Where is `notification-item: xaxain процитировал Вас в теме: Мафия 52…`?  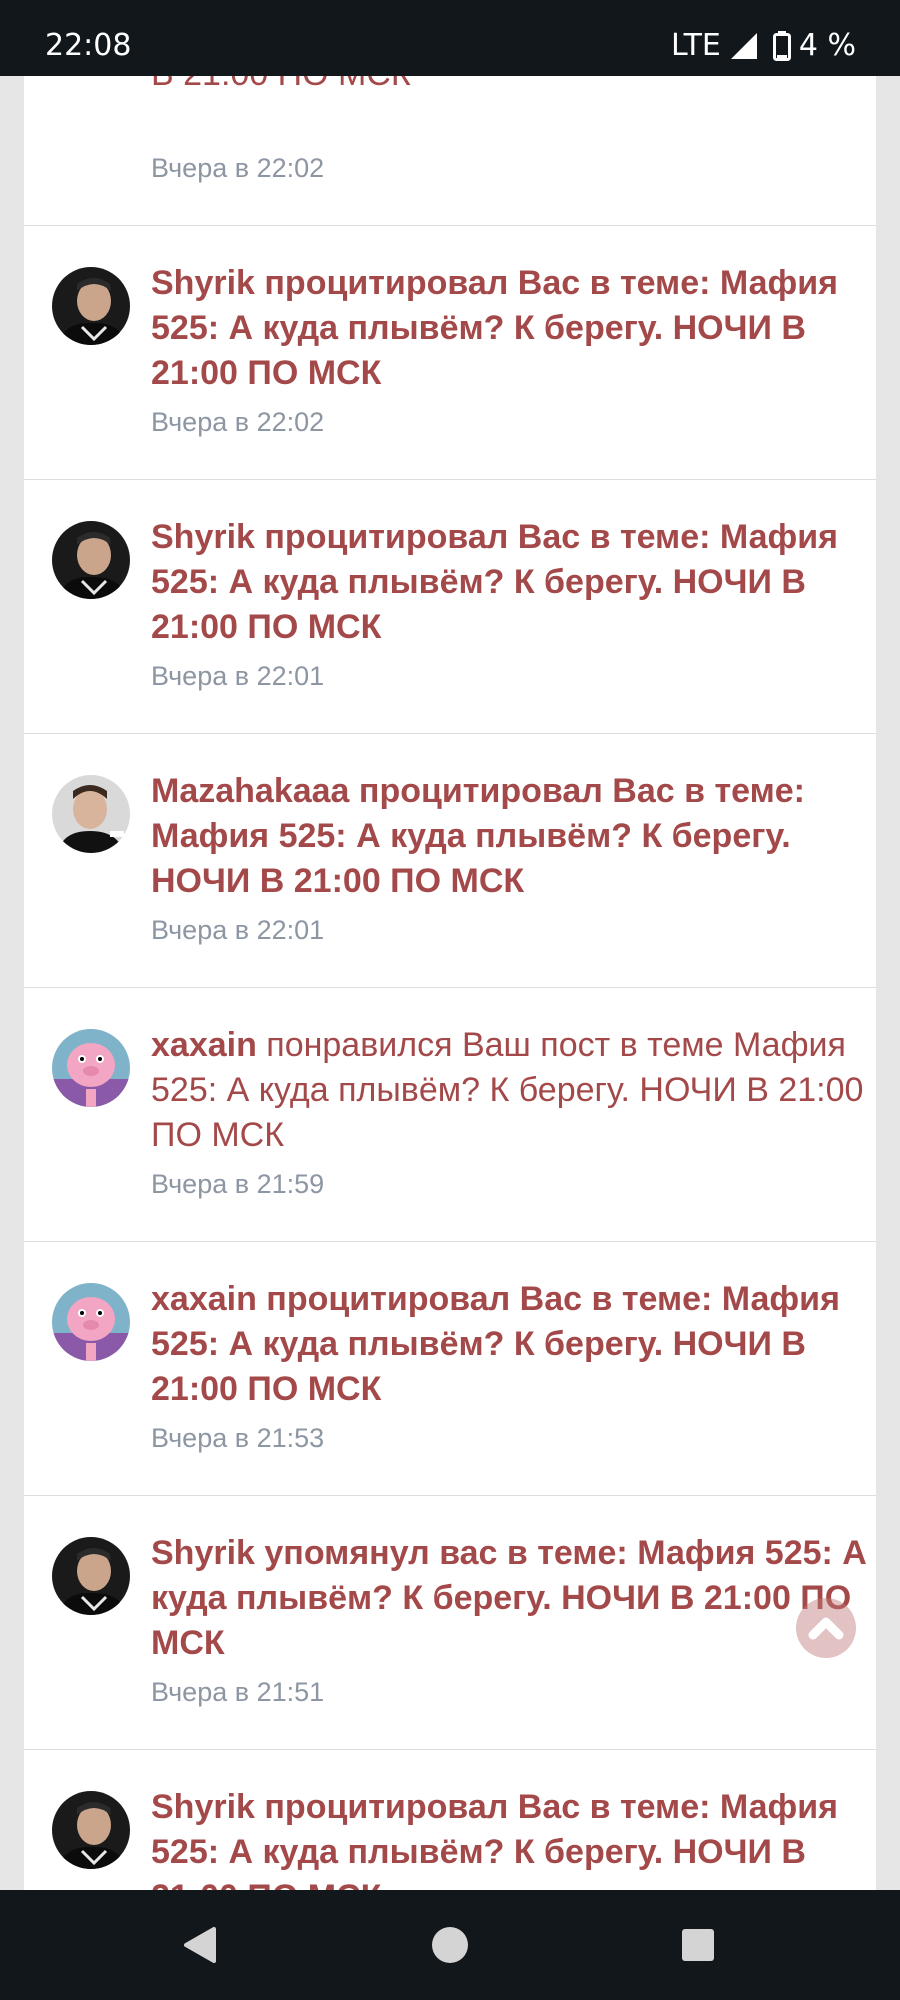 notification-item: xaxain процитировал Вас в теме: Мафия 52… is located at coordinates (450, 1369).